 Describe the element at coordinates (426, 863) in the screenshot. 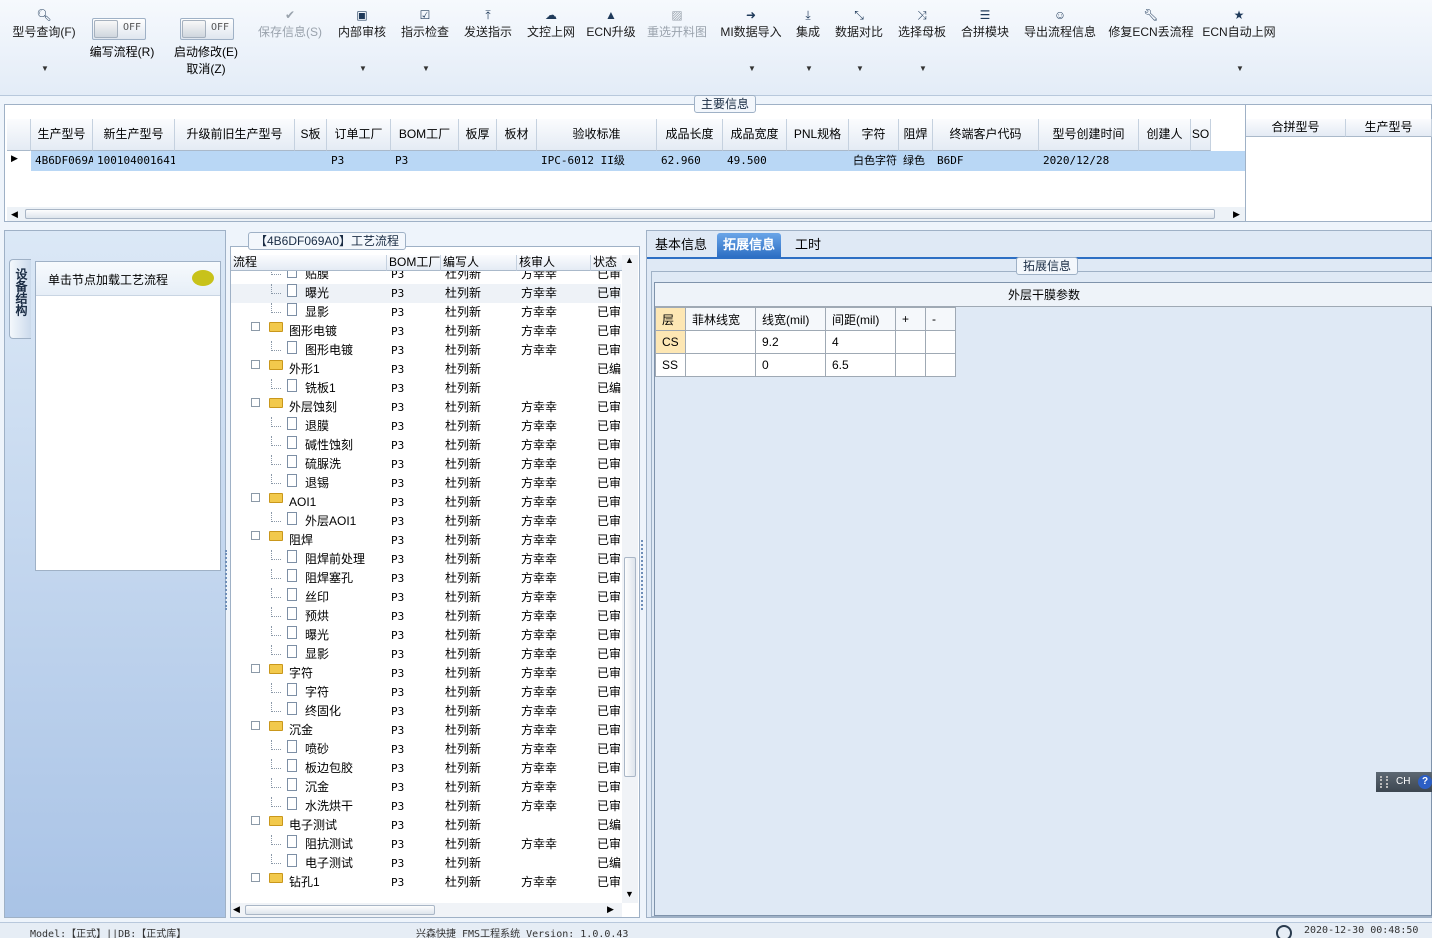

I see `tree-row: 电子测试 P3 杜列新 已编` at that location.